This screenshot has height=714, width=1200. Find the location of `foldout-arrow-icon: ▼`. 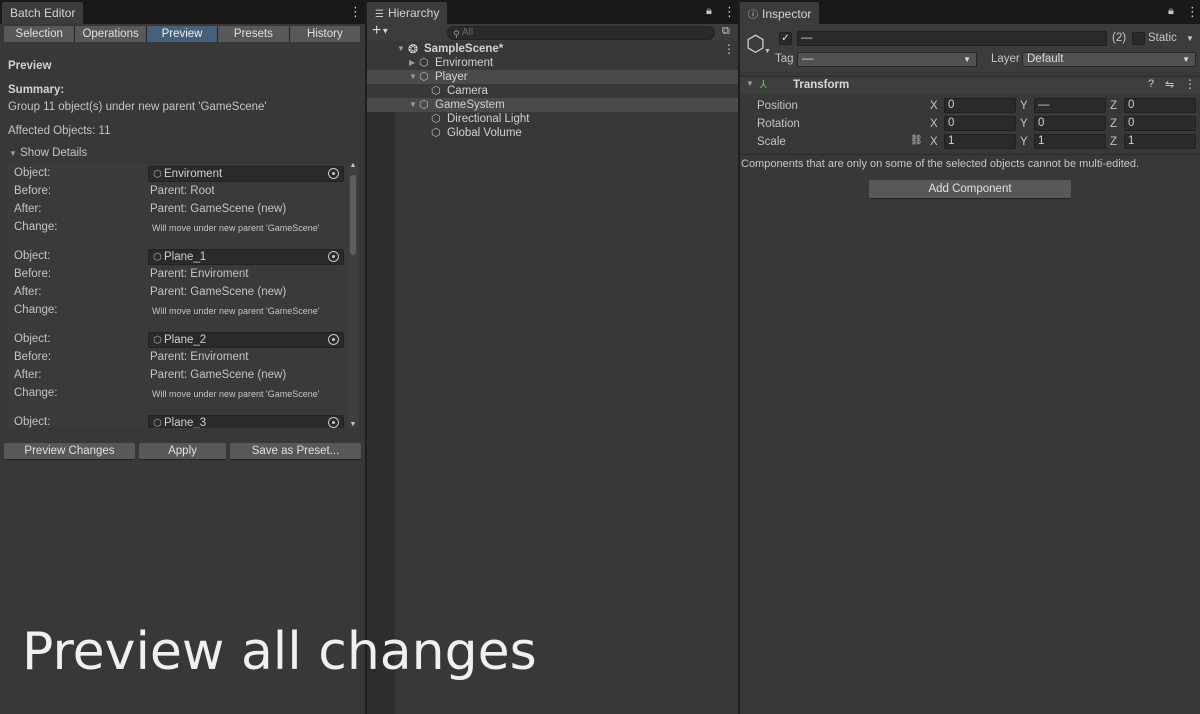

foldout-arrow-icon: ▼ is located at coordinates (750, 83).